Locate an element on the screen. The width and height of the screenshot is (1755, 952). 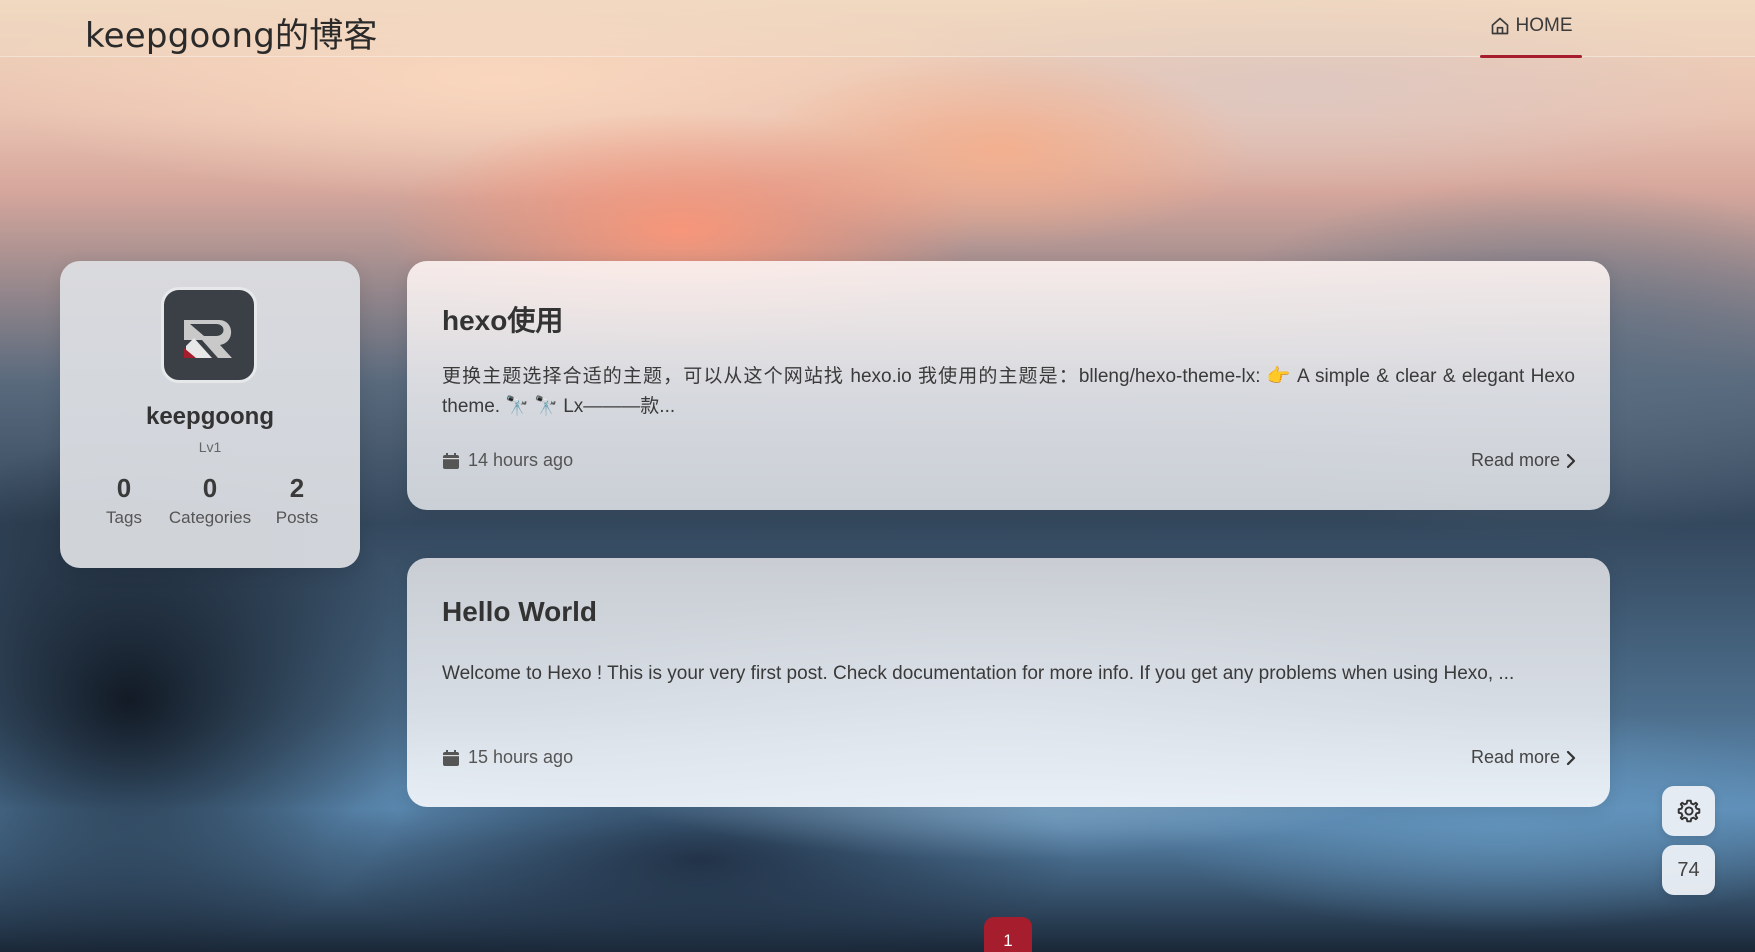
pagination-page-button: 1 is located at coordinates (1008, 934).